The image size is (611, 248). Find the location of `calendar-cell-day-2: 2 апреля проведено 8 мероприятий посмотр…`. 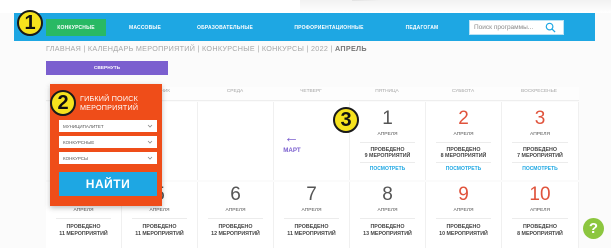

calendar-cell-day-2: 2 апреля проведено 8 мероприятий посмотр… is located at coordinates (464, 141).